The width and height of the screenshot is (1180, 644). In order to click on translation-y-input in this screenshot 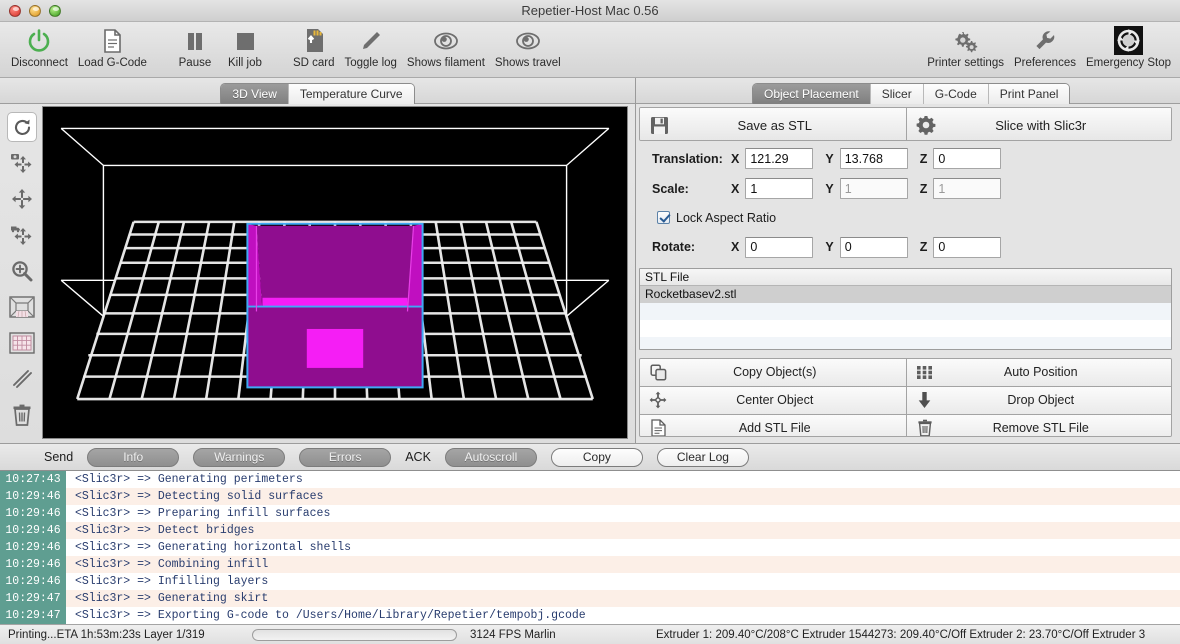, I will do `click(873, 159)`.